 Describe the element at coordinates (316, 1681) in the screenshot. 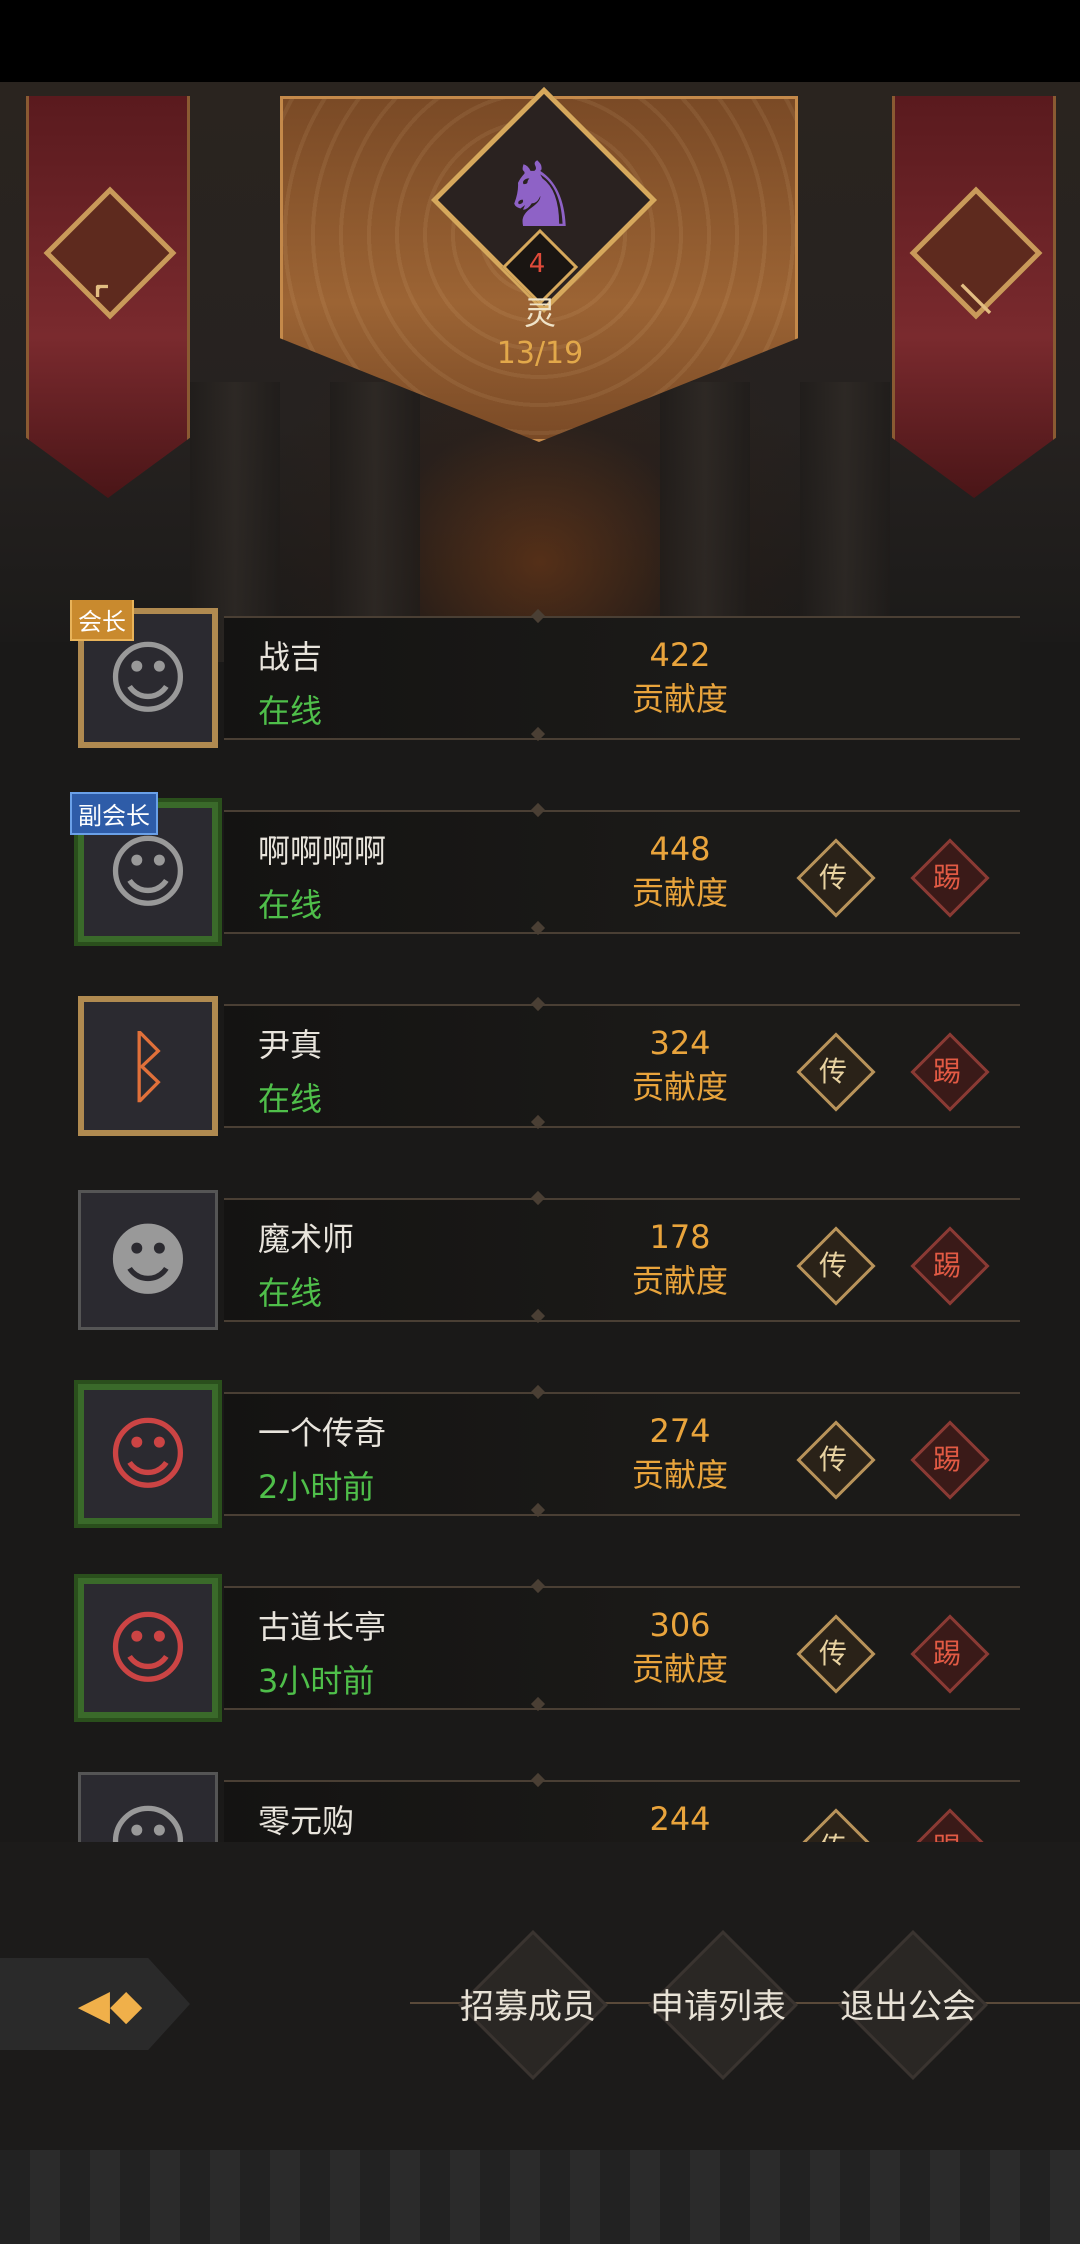

I see `member-status: 3小时前` at that location.